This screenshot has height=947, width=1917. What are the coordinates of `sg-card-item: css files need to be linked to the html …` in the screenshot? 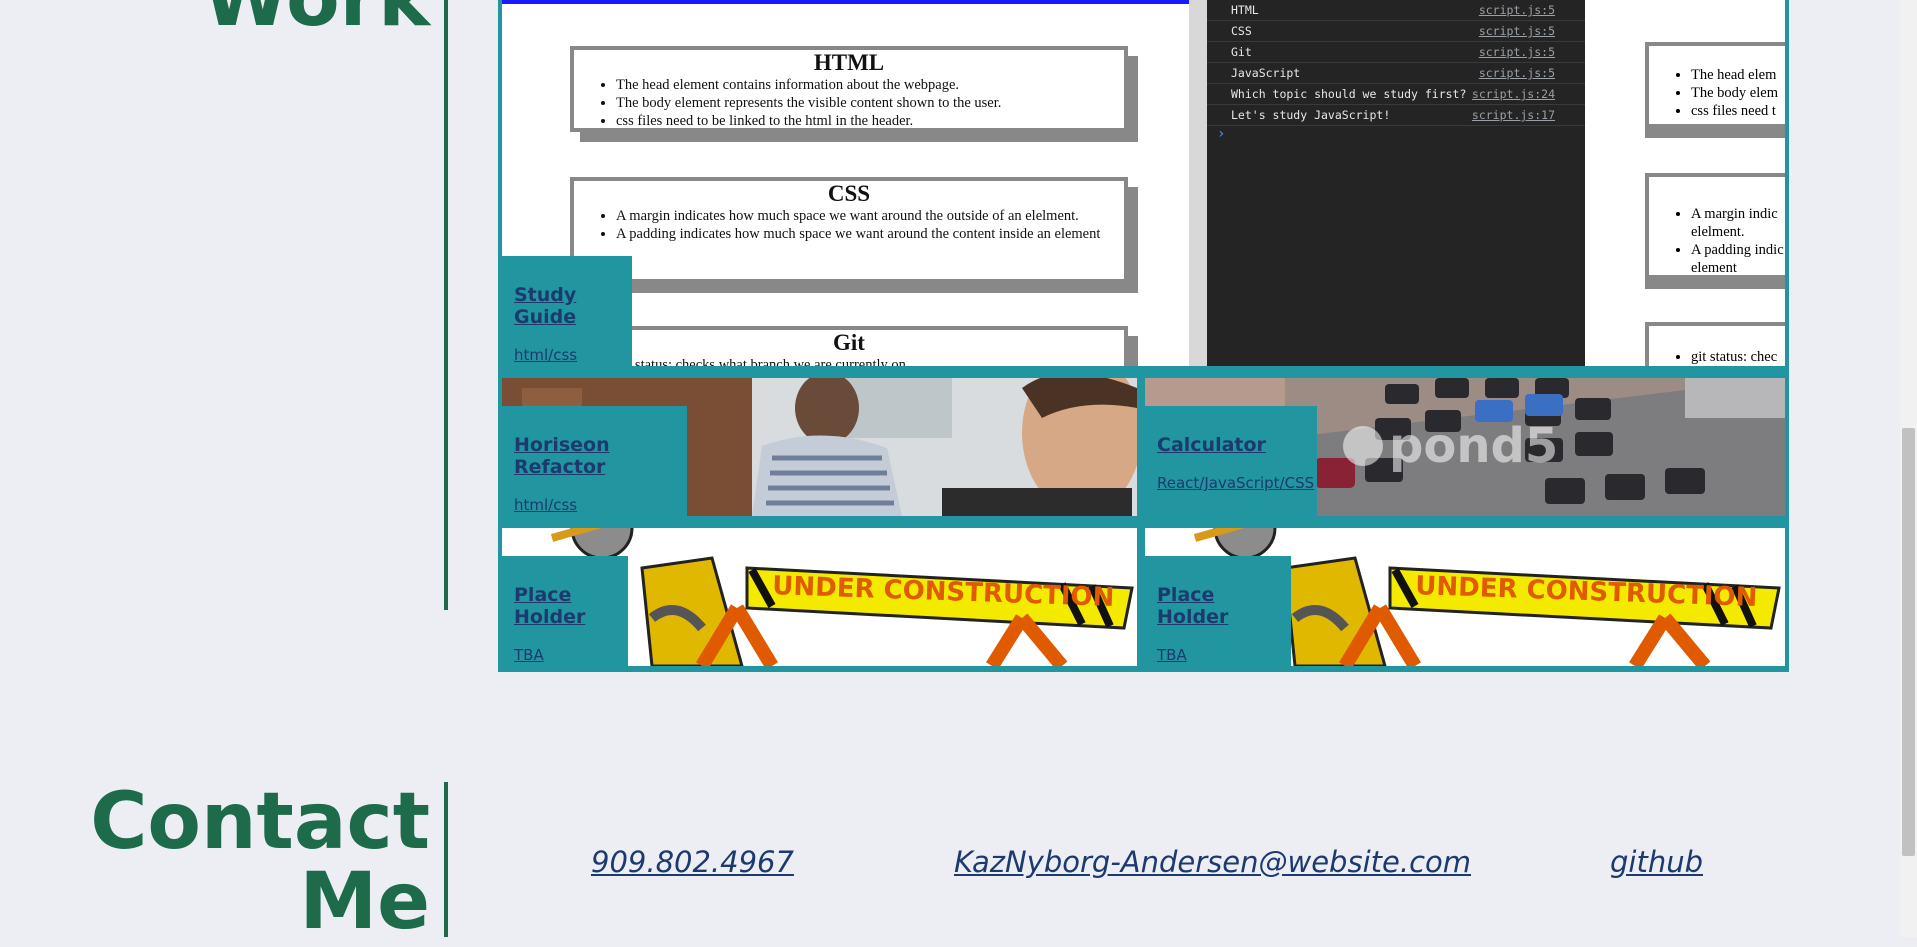 It's located at (870, 121).